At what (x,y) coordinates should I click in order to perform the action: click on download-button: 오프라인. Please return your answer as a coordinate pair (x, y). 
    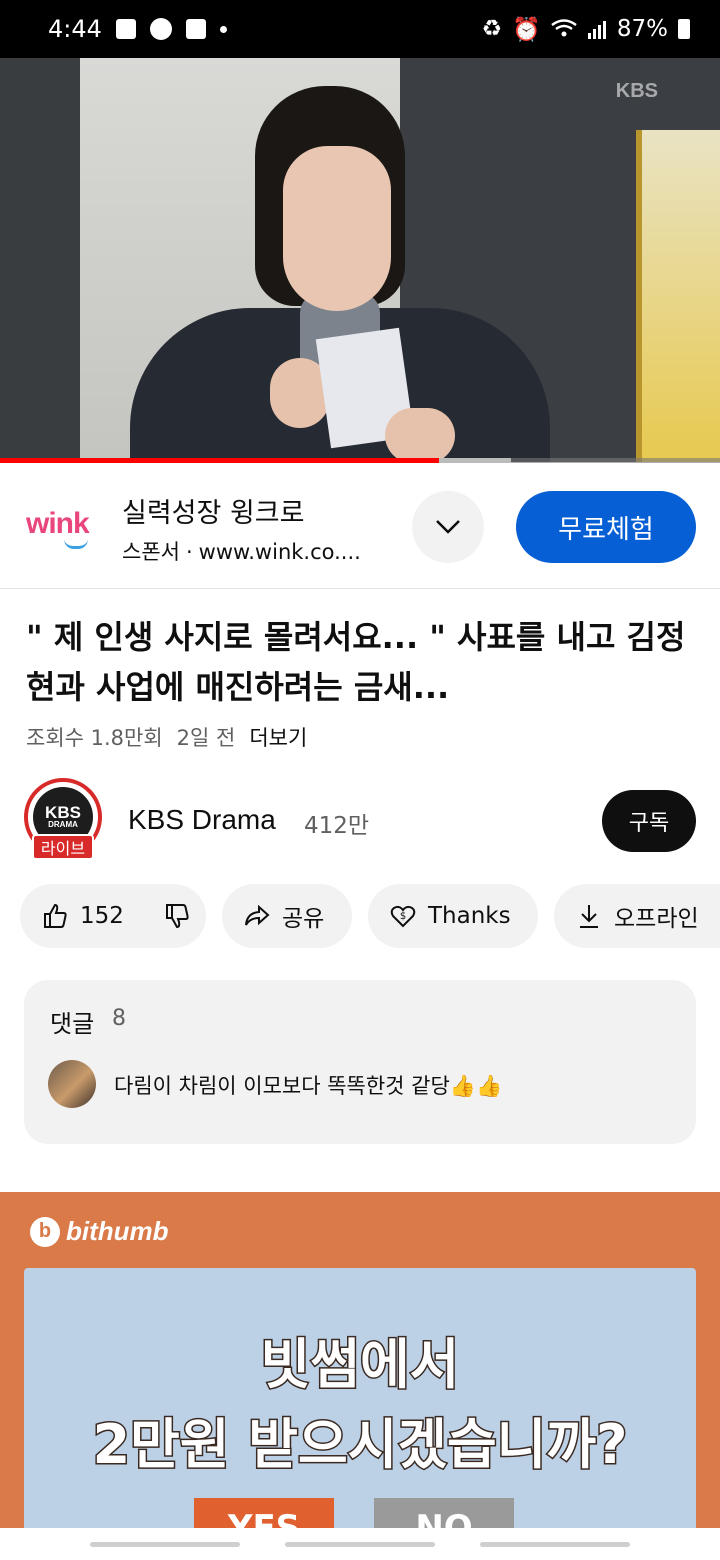
    Looking at the image, I should click on (637, 916).